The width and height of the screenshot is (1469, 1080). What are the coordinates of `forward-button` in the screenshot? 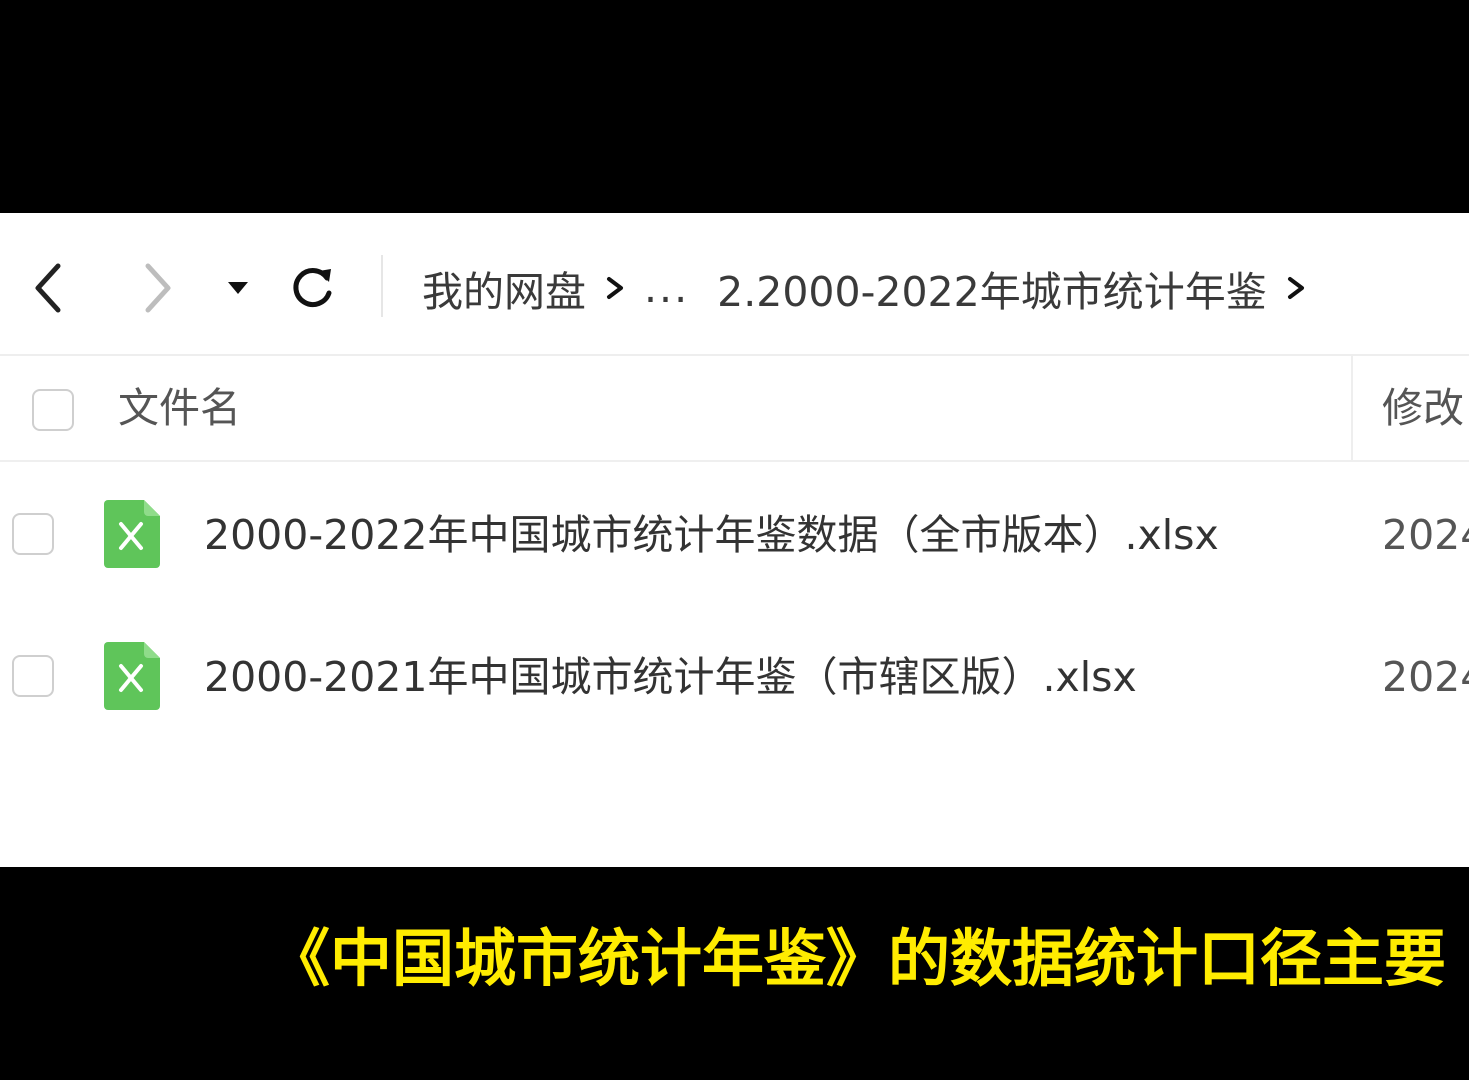 It's located at (158, 288).